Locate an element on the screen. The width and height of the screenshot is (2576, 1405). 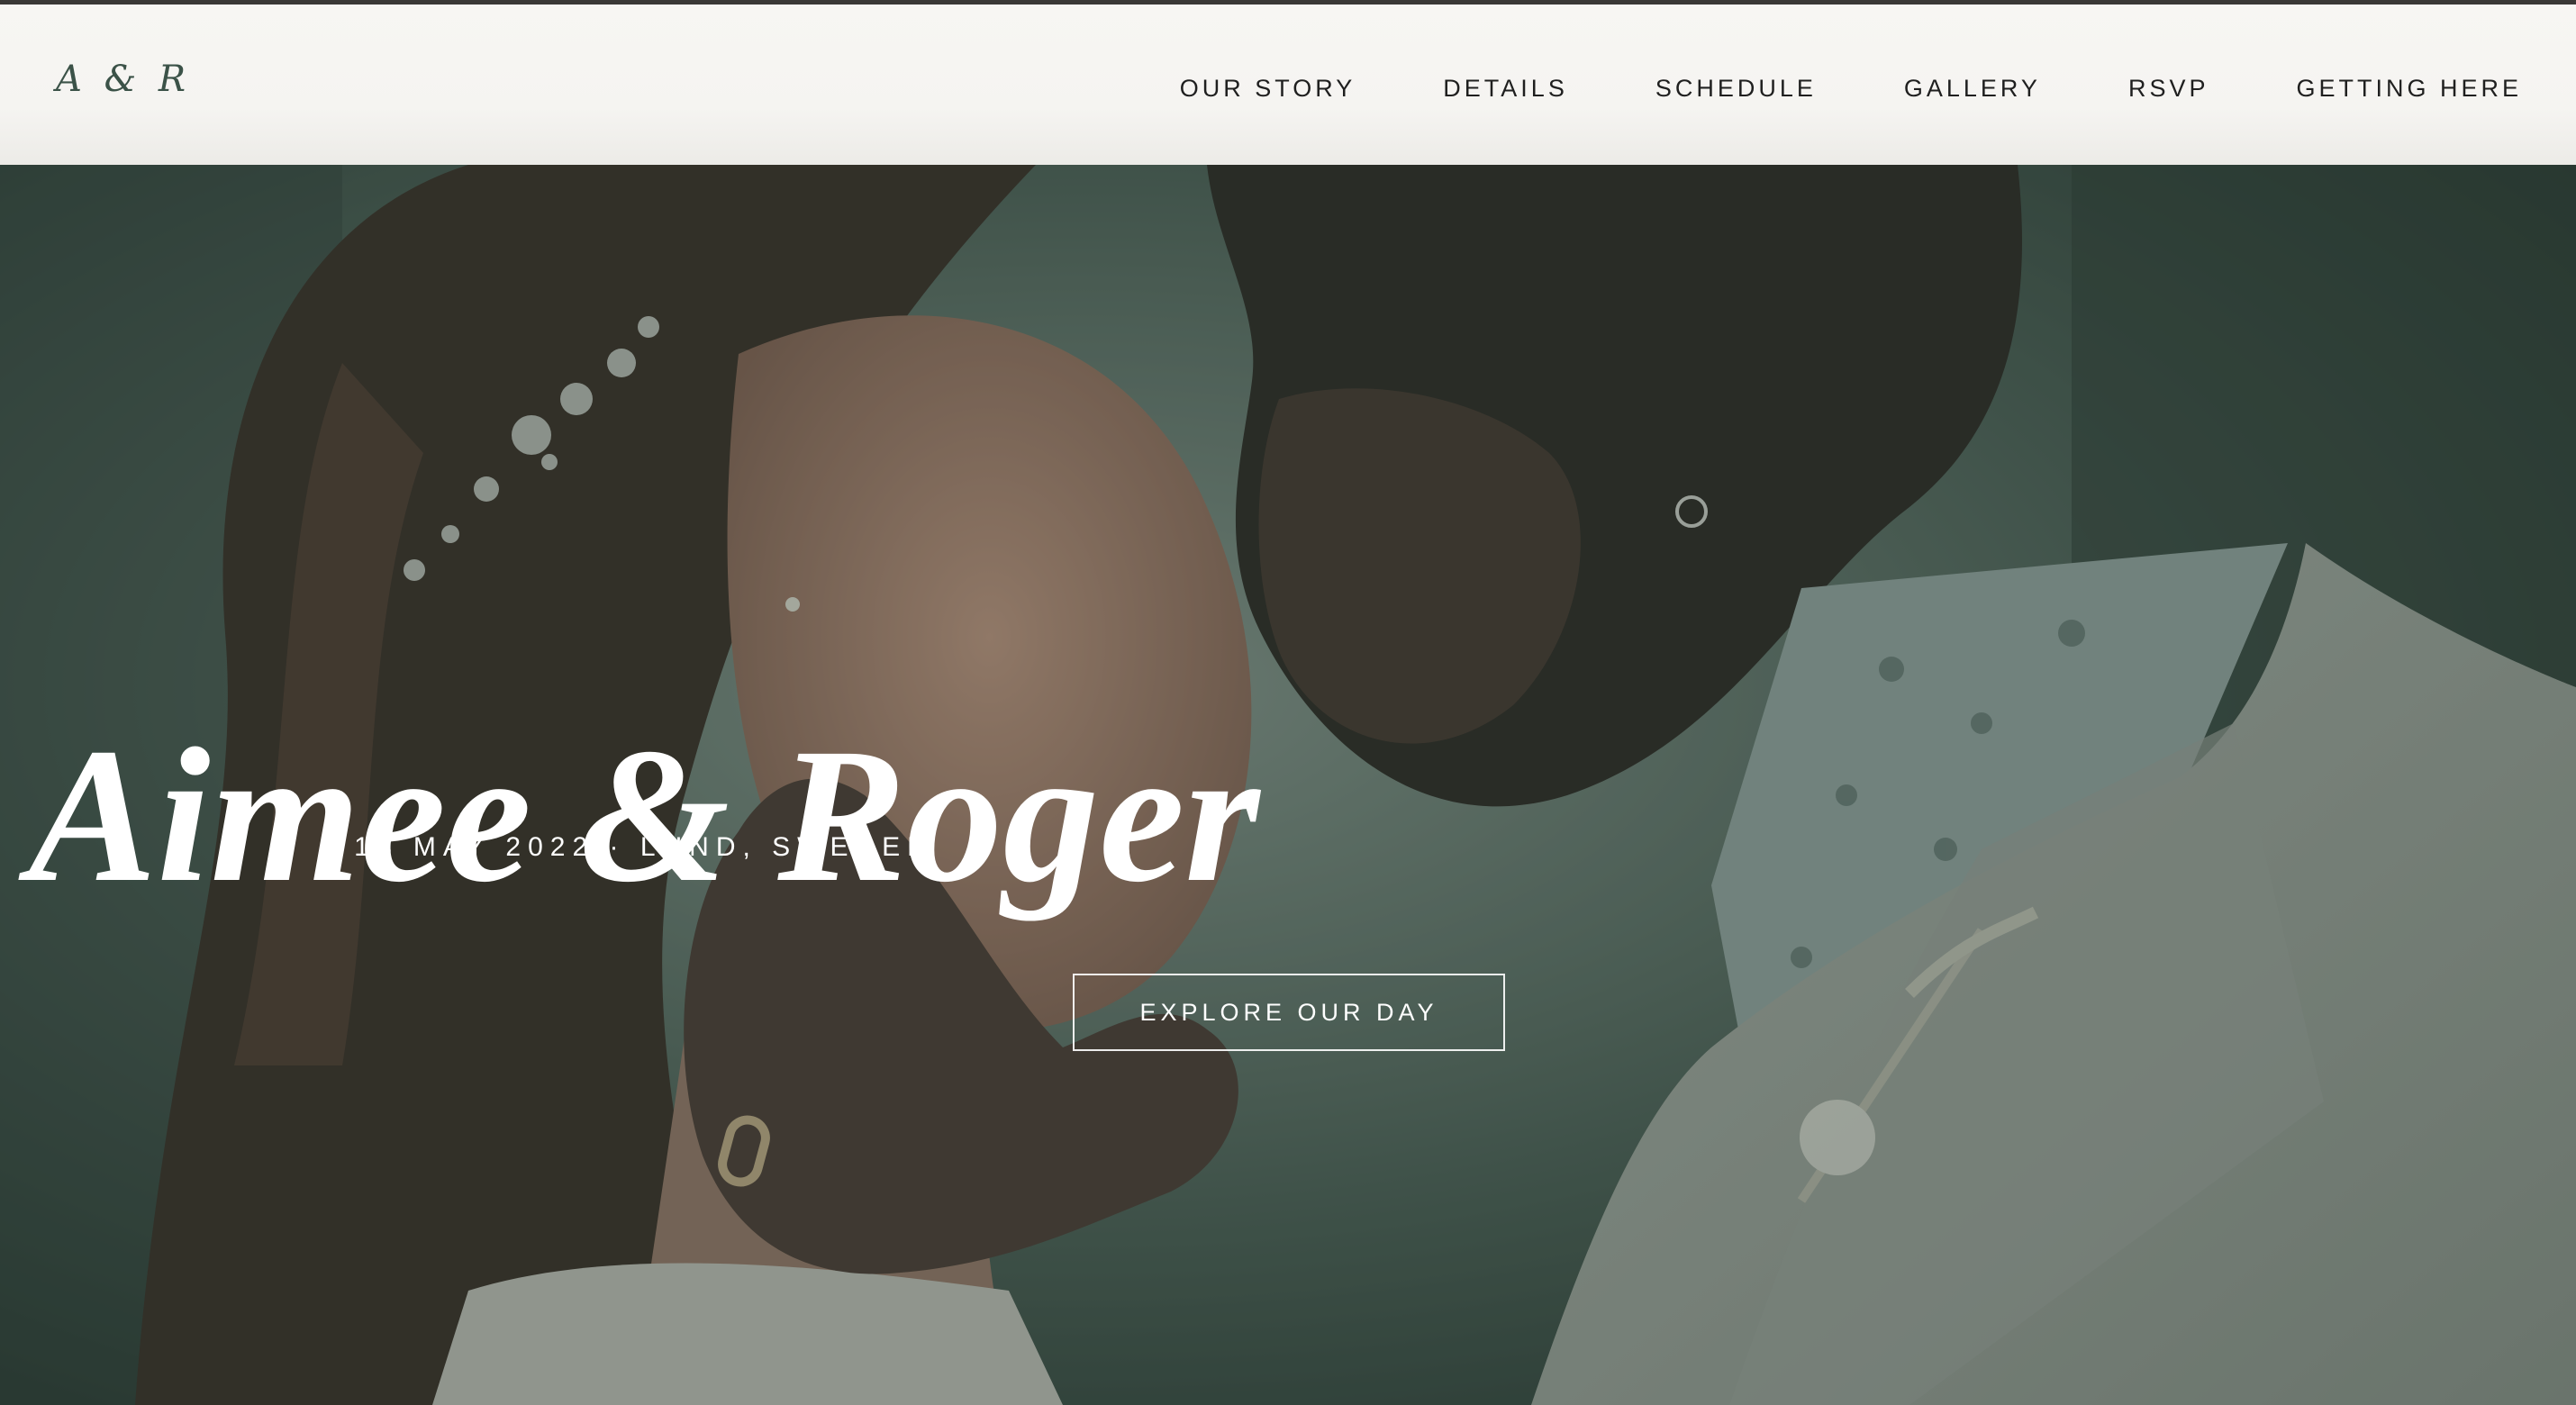
nav-link-details: DETAILS is located at coordinates (1505, 89).